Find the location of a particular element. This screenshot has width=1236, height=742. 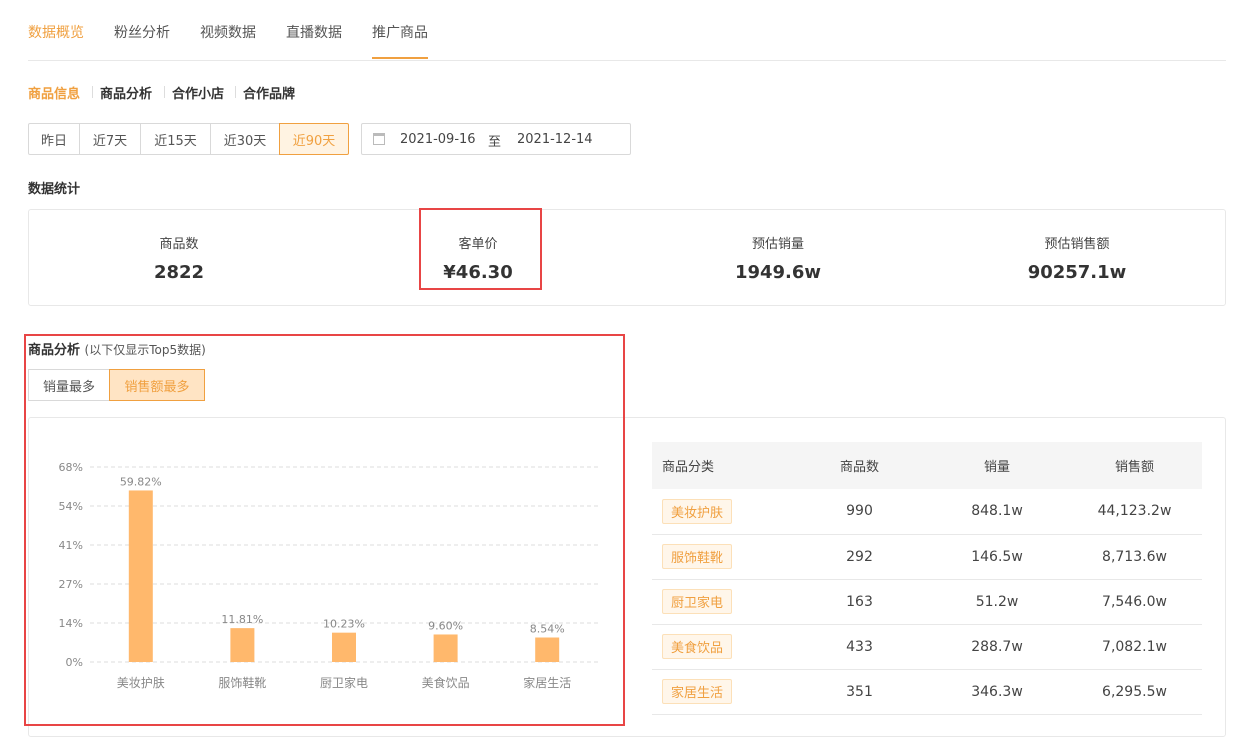

cell-volume: 848.1w is located at coordinates (997, 512).